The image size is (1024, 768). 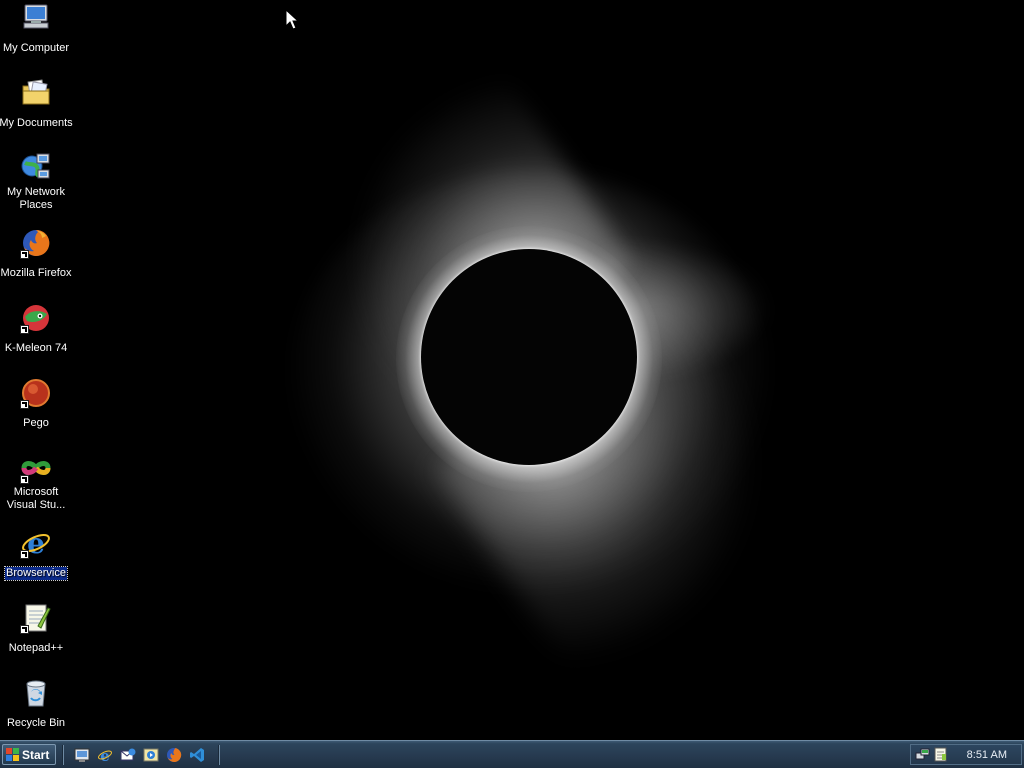 I want to click on desktop-icon-my-computer: My Computer, so click(x=37, y=28).